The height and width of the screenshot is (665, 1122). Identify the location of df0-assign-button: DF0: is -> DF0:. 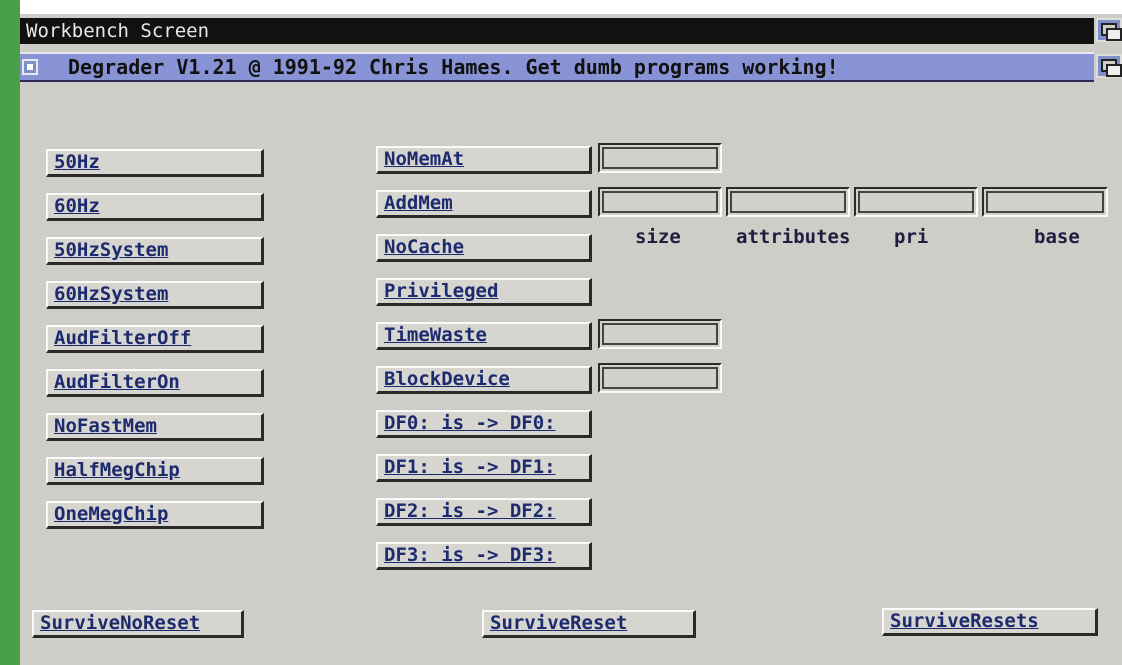
(484, 424).